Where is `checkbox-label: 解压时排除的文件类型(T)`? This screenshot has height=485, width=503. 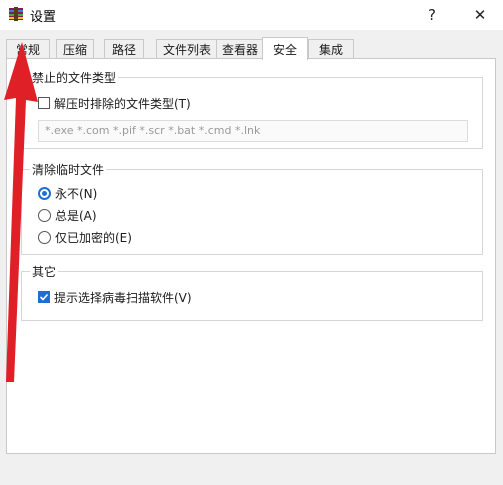
checkbox-label: 解压时排除的文件类型(T) is located at coordinates (122, 103).